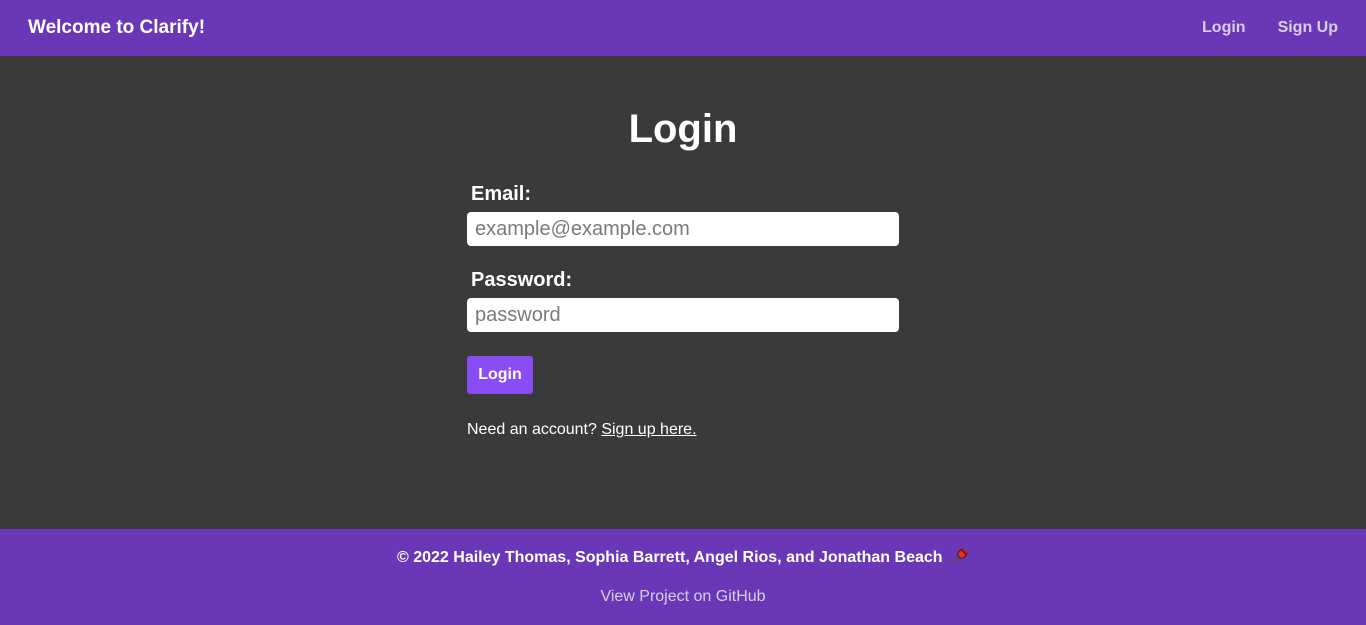 This screenshot has height=625, width=1366. Describe the element at coordinates (683, 315) in the screenshot. I see `password-field` at that location.